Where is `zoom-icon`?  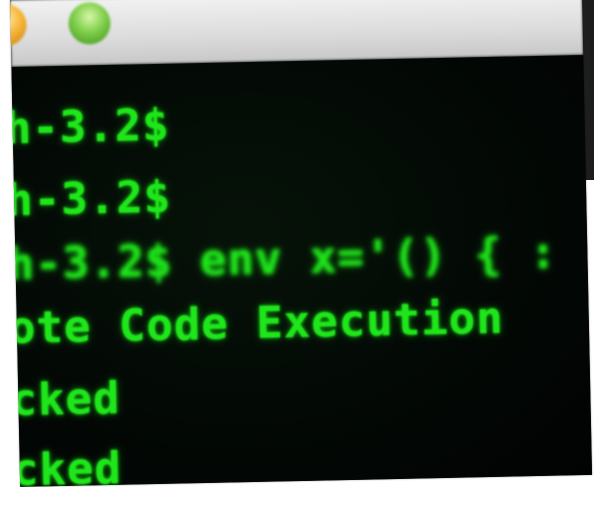 zoom-icon is located at coordinates (89, 23).